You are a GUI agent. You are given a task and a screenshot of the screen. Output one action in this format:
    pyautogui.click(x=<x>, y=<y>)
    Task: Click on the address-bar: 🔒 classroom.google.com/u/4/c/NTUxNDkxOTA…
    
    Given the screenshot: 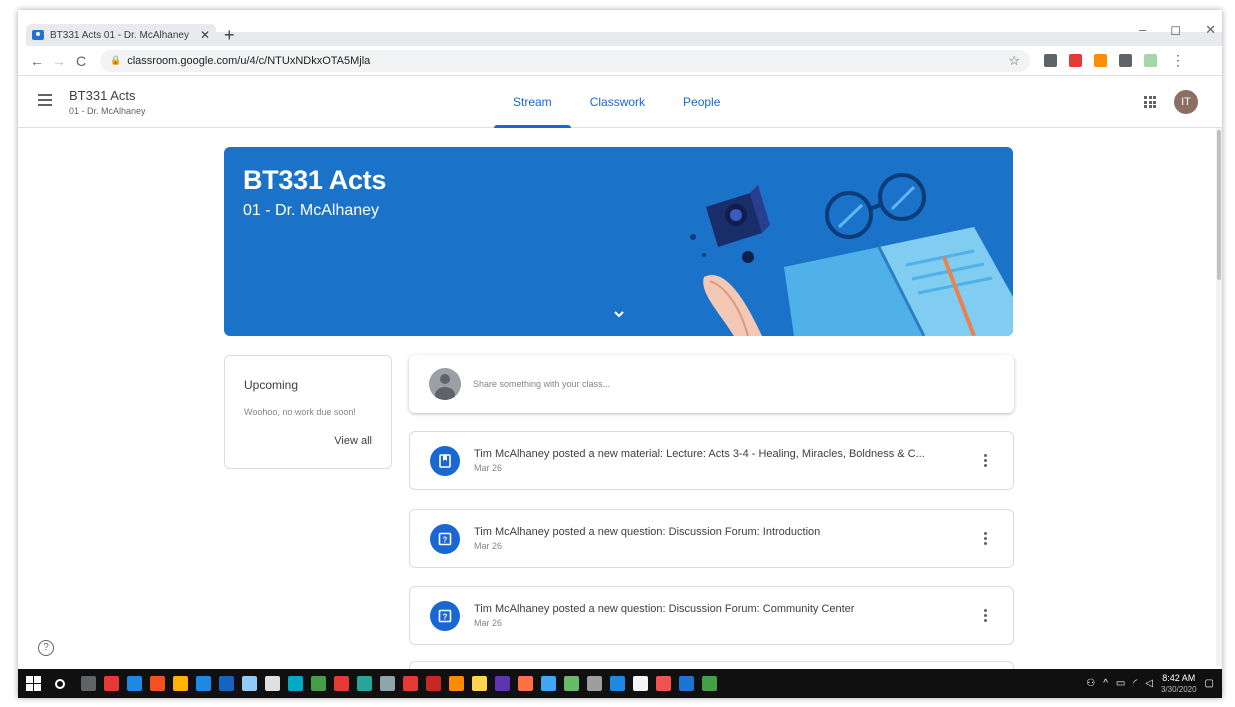 What is the action you would take?
    pyautogui.click(x=565, y=60)
    